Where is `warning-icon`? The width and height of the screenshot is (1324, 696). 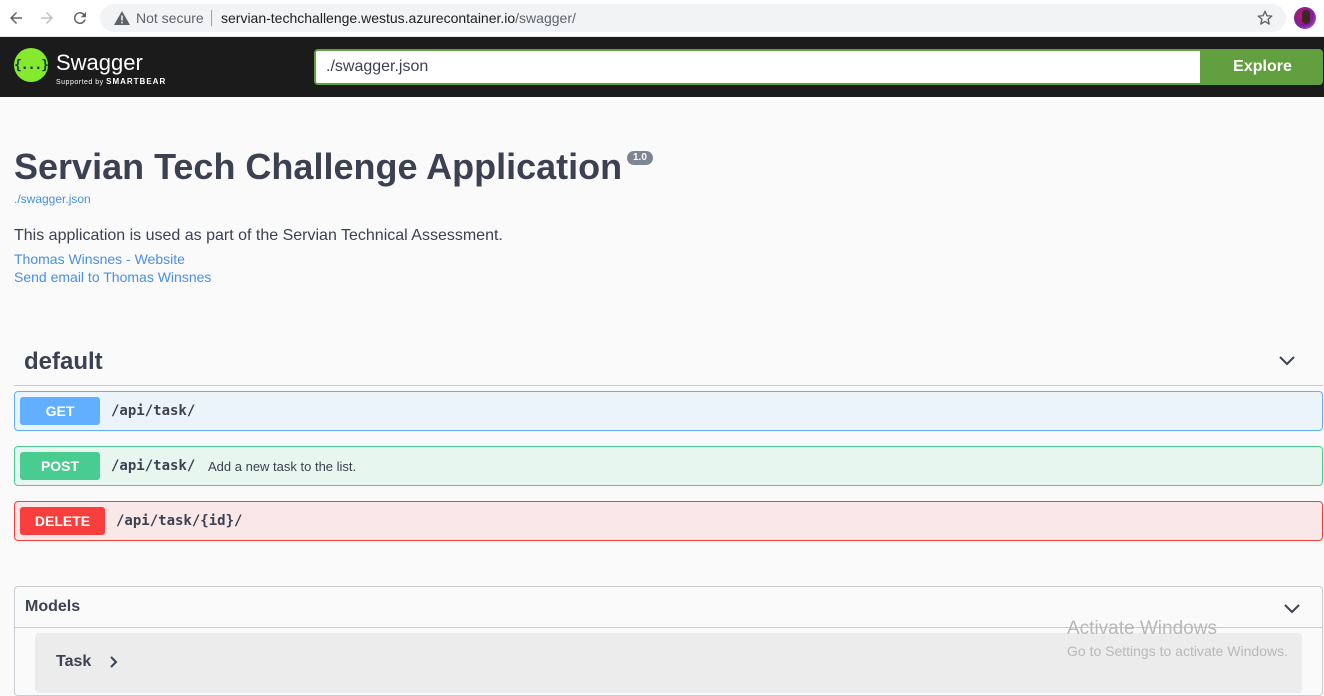
warning-icon is located at coordinates (122, 18).